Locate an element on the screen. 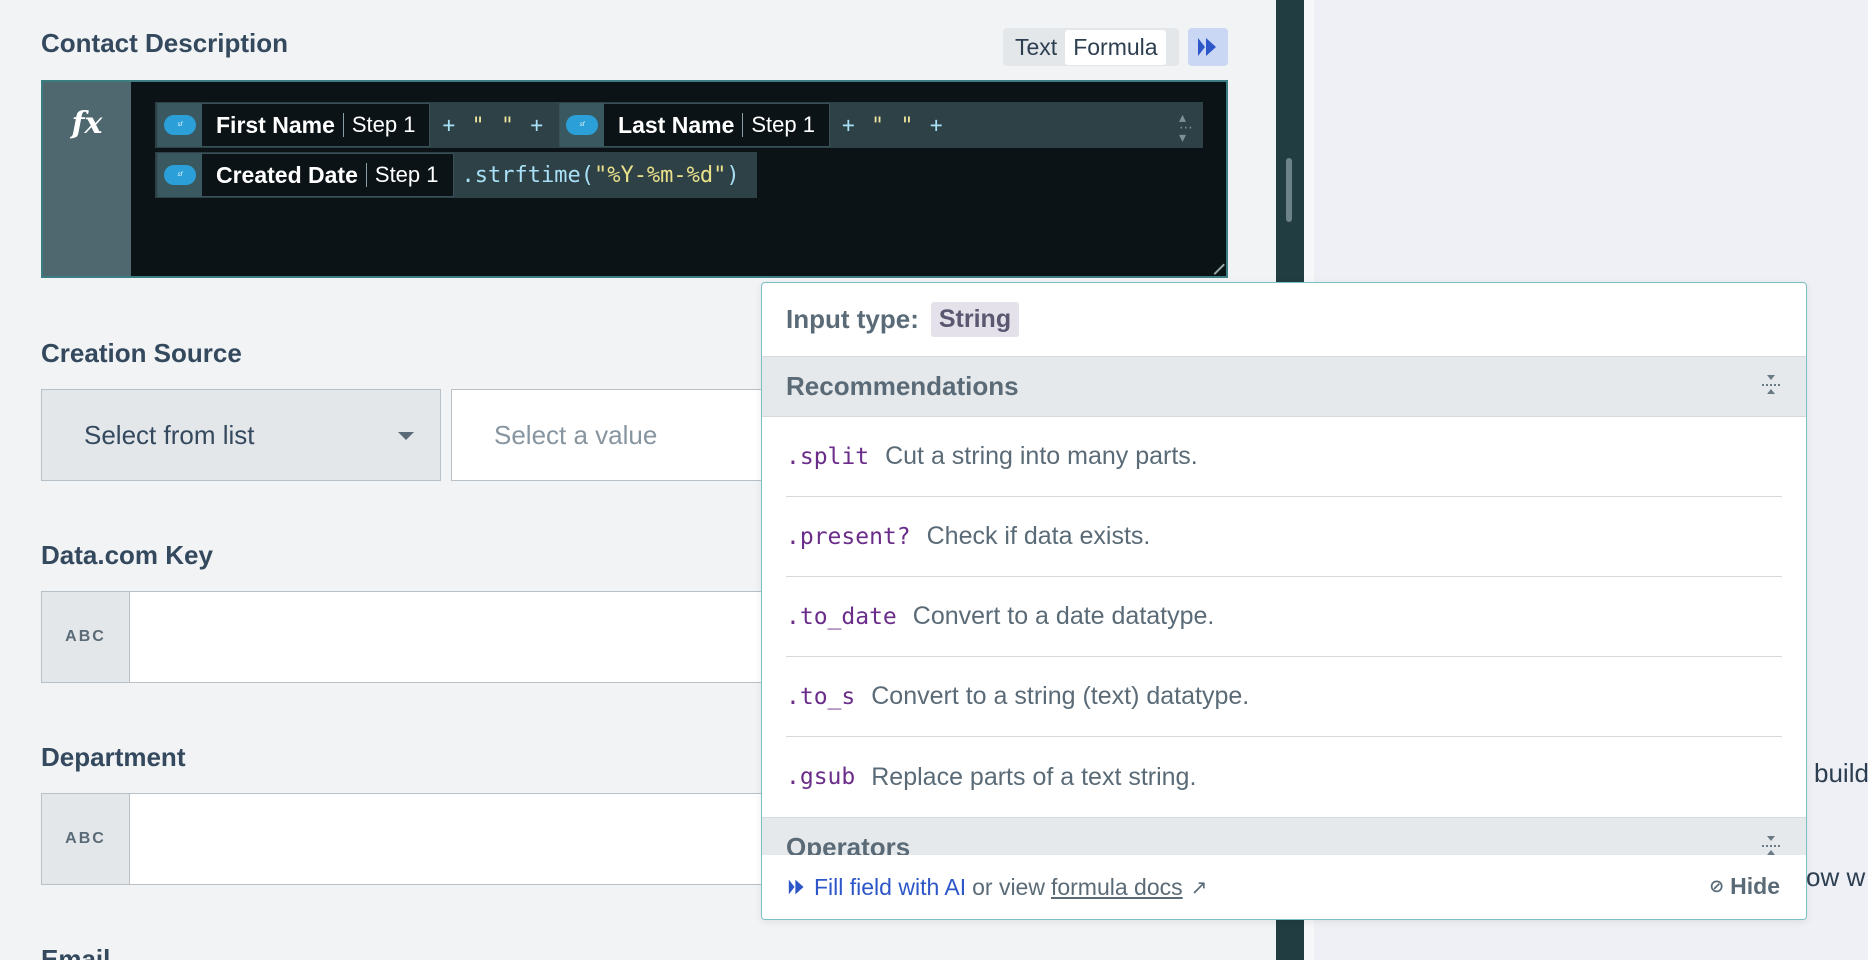 This screenshot has height=960, width=1868. formula-code: .strftime("%Y-%m-%d") is located at coordinates (600, 175).